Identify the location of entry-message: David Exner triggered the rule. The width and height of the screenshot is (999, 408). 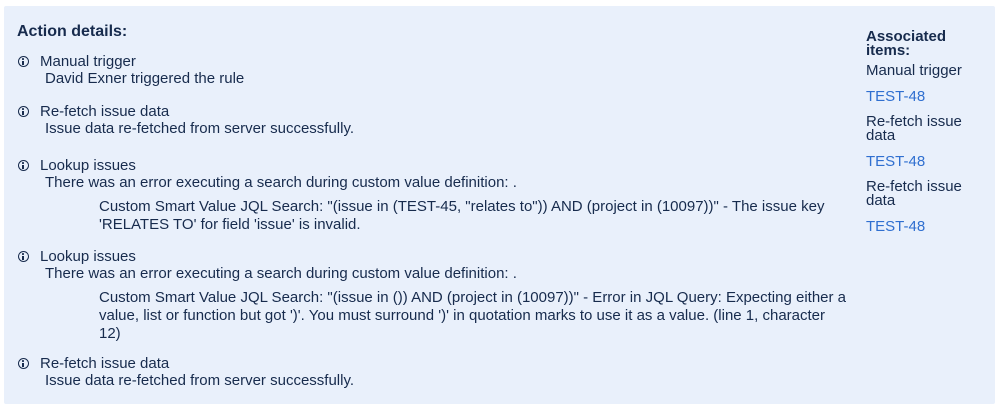
(145, 78).